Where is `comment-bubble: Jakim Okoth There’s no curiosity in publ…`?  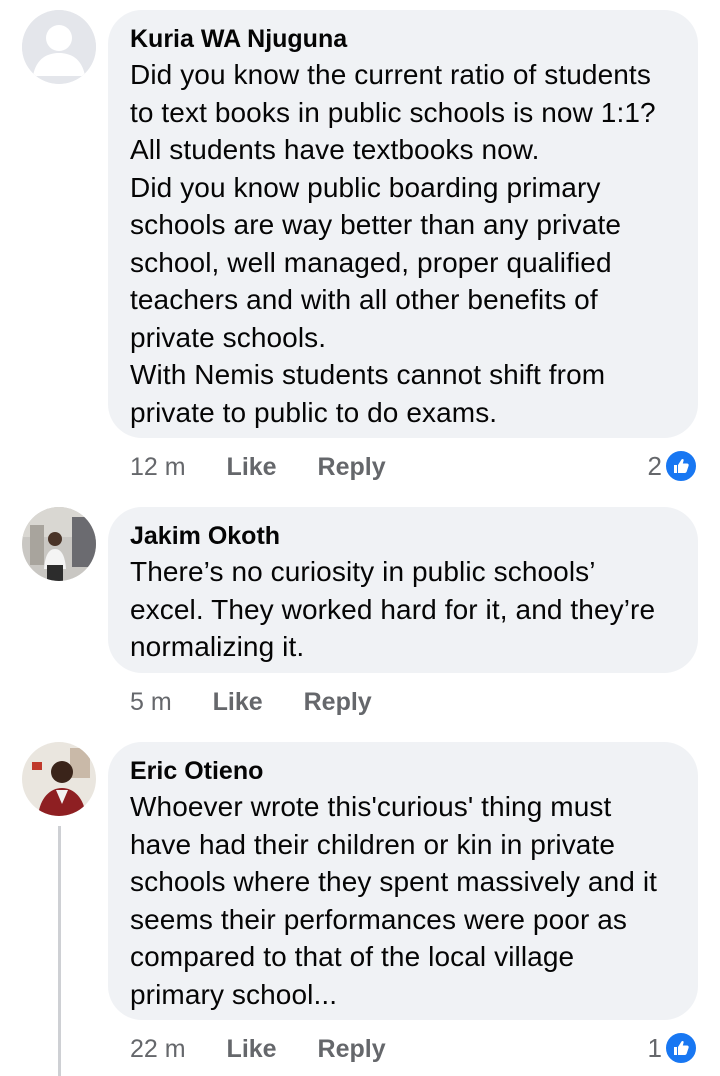 comment-bubble: Jakim Okoth There’s no curiosity in publ… is located at coordinates (403, 590).